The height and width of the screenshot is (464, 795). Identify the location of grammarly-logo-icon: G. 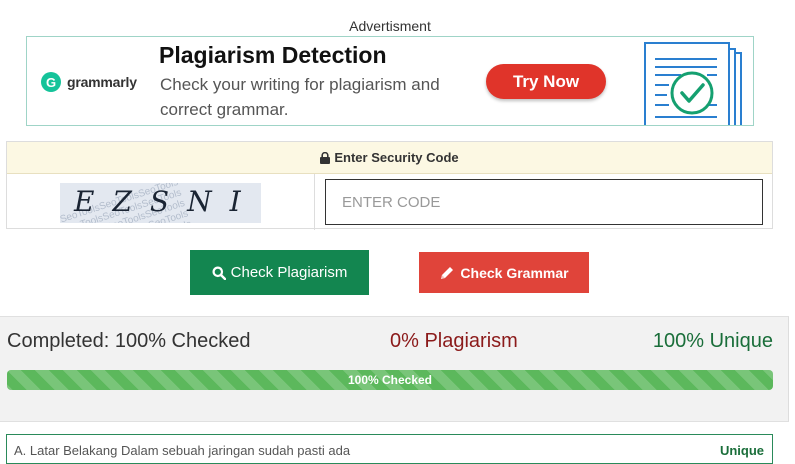
(51, 82).